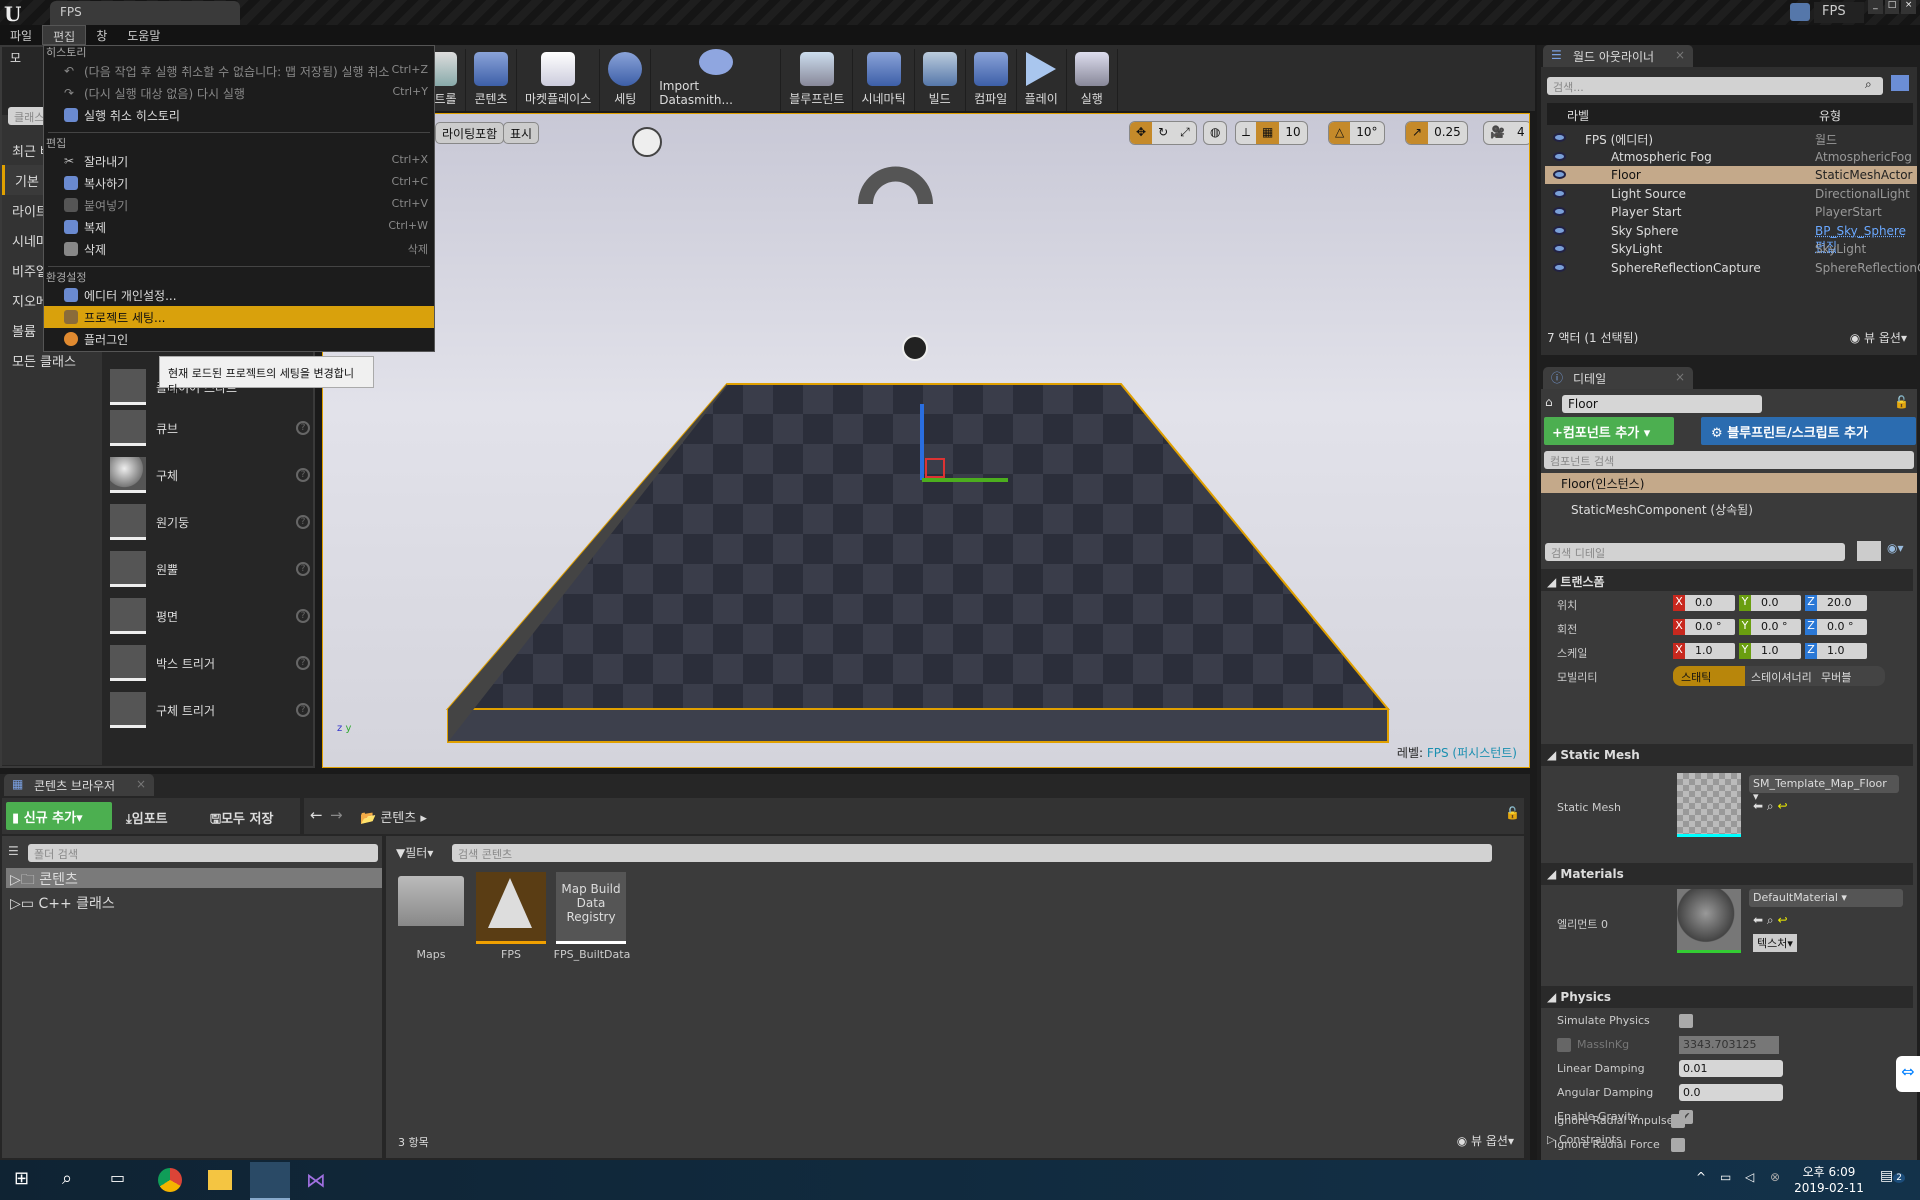  What do you see at coordinates (1808, 431) in the screenshot?
I see `add-blueprint-button: ⚙ 블루프린트/스크립트 추가` at bounding box center [1808, 431].